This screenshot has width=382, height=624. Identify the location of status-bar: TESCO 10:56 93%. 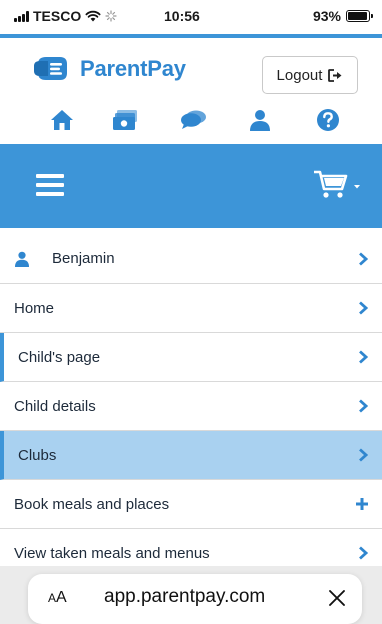
(191, 18).